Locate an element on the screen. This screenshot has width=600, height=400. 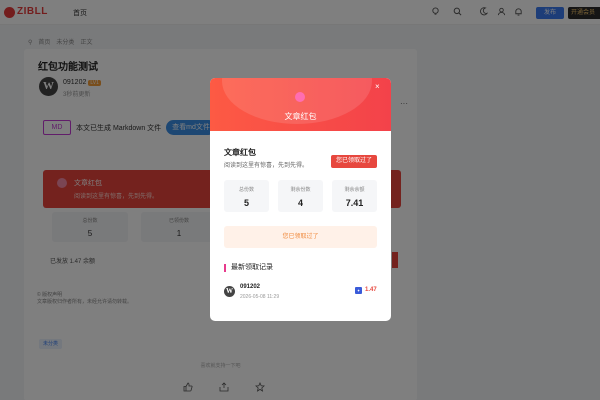
stat-label: 剩余余额 is located at coordinates (354, 190).